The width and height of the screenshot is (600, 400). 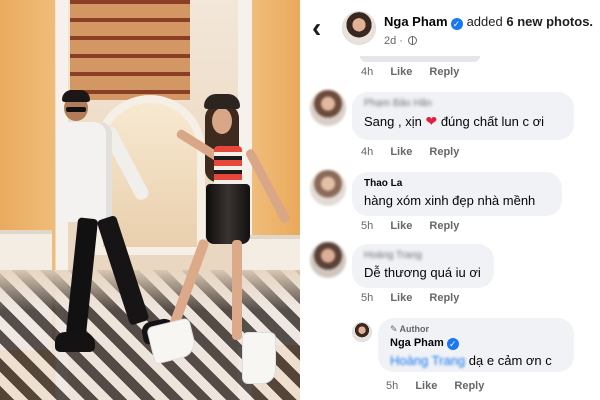 What do you see at coordinates (222, 101) in the screenshot?
I see `woman-hat` at bounding box center [222, 101].